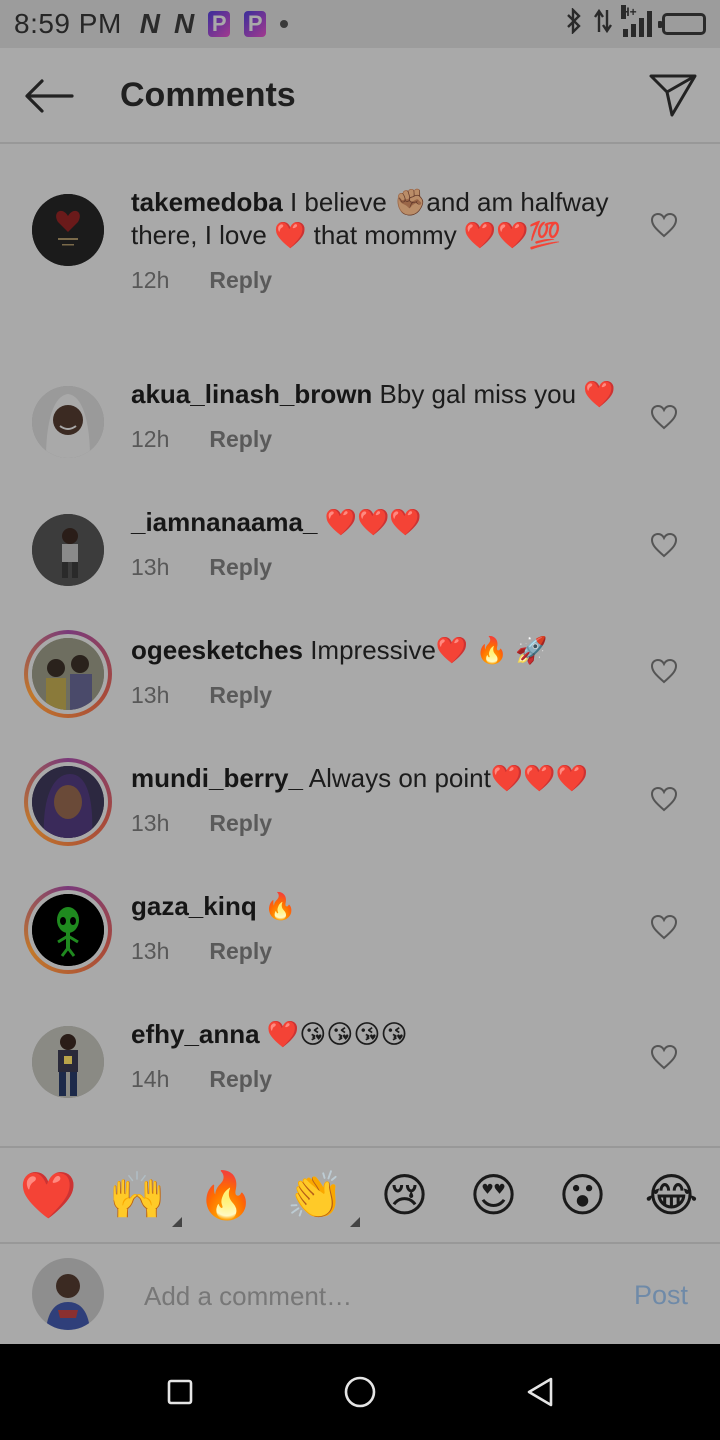  What do you see at coordinates (68, 23) in the screenshot?
I see `status-time: 8:59 PM` at bounding box center [68, 23].